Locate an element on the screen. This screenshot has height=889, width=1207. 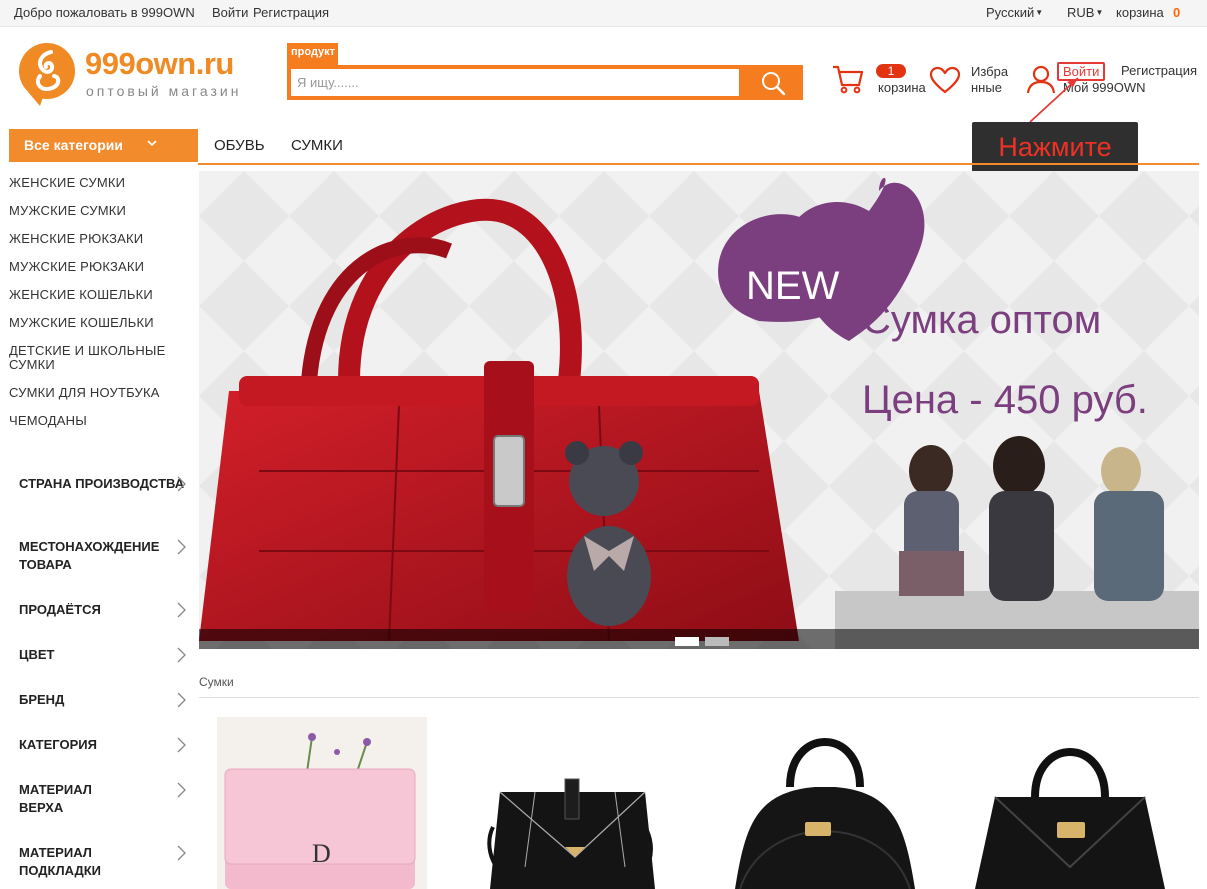
section-divider is located at coordinates (699, 697).